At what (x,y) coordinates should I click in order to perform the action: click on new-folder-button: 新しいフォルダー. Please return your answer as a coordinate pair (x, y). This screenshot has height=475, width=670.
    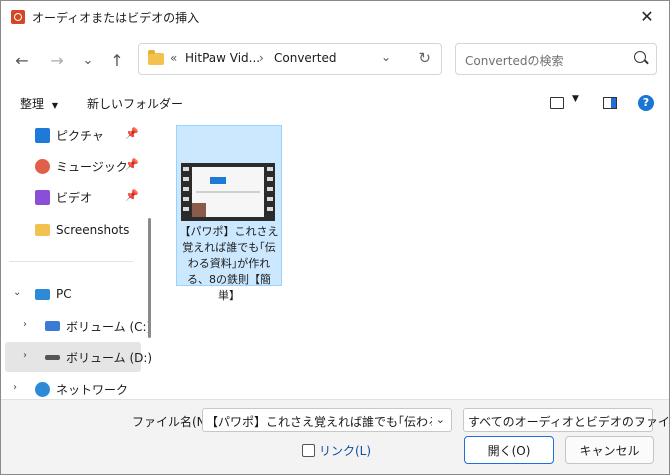
    Looking at the image, I should click on (135, 103).